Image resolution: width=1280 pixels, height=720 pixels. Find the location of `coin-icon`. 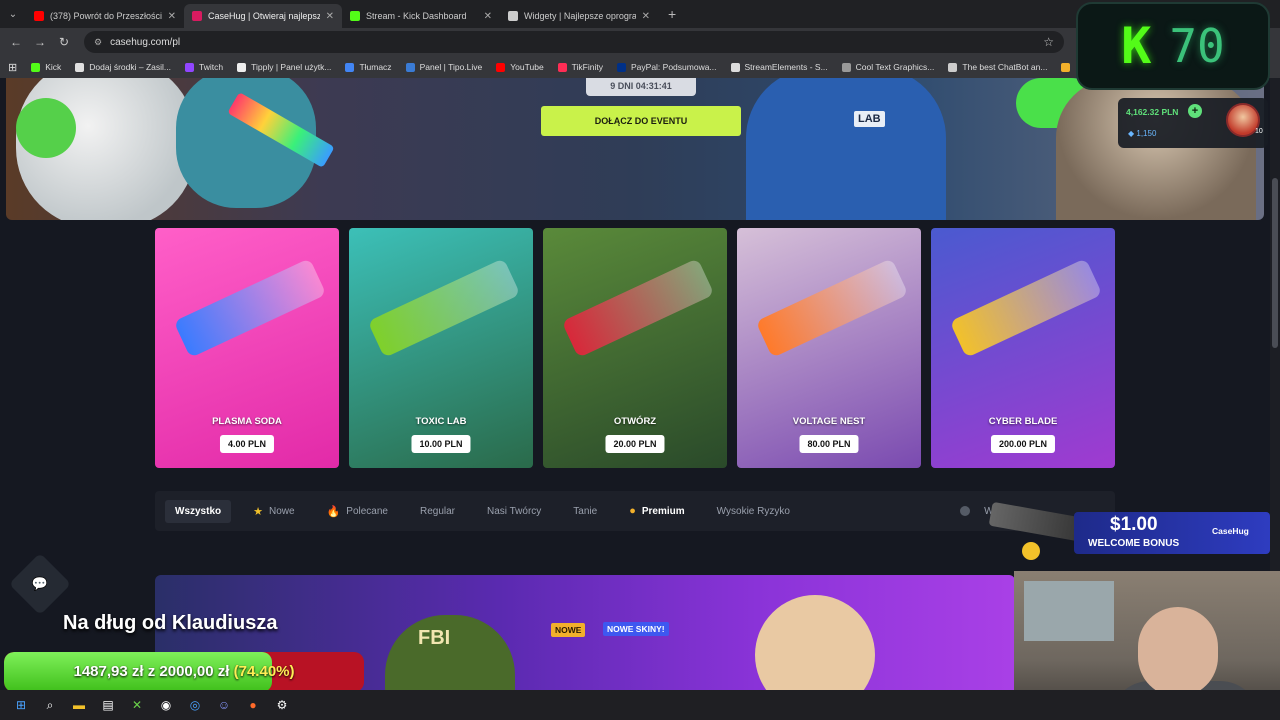

coin-icon is located at coordinates (1031, 551).